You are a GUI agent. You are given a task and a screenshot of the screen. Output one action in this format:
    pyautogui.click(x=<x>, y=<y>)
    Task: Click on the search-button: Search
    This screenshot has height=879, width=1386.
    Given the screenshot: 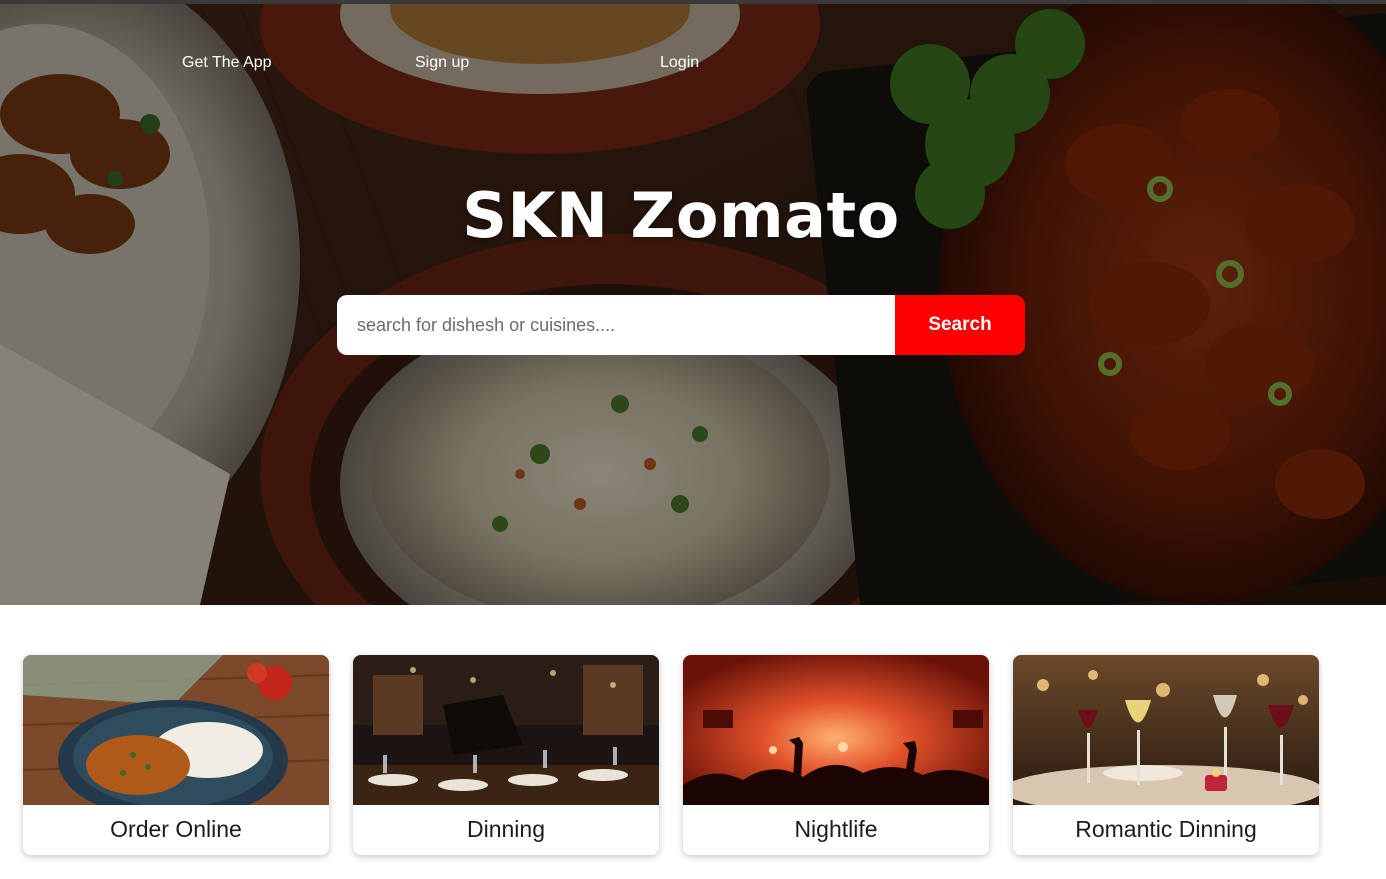 What is the action you would take?
    pyautogui.click(x=960, y=325)
    